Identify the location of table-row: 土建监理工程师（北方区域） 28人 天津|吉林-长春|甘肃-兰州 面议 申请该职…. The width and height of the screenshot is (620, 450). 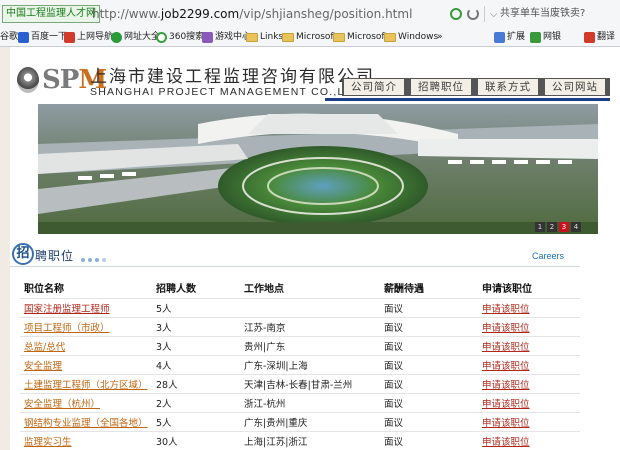
(300, 383).